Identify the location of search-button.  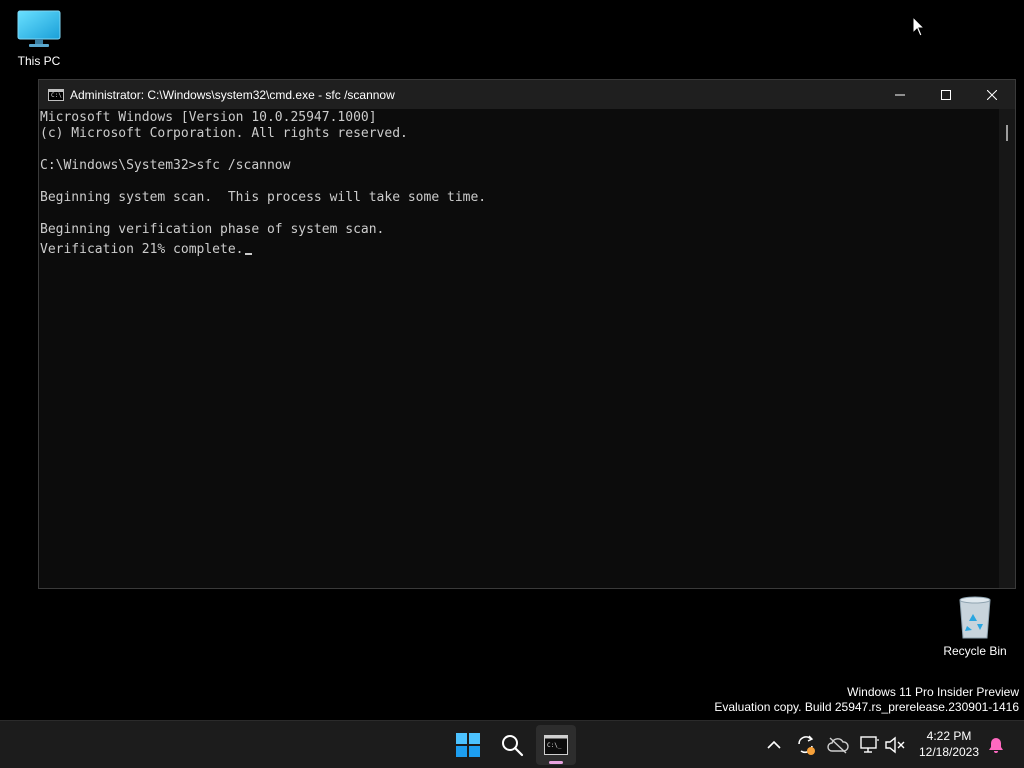
(512, 745).